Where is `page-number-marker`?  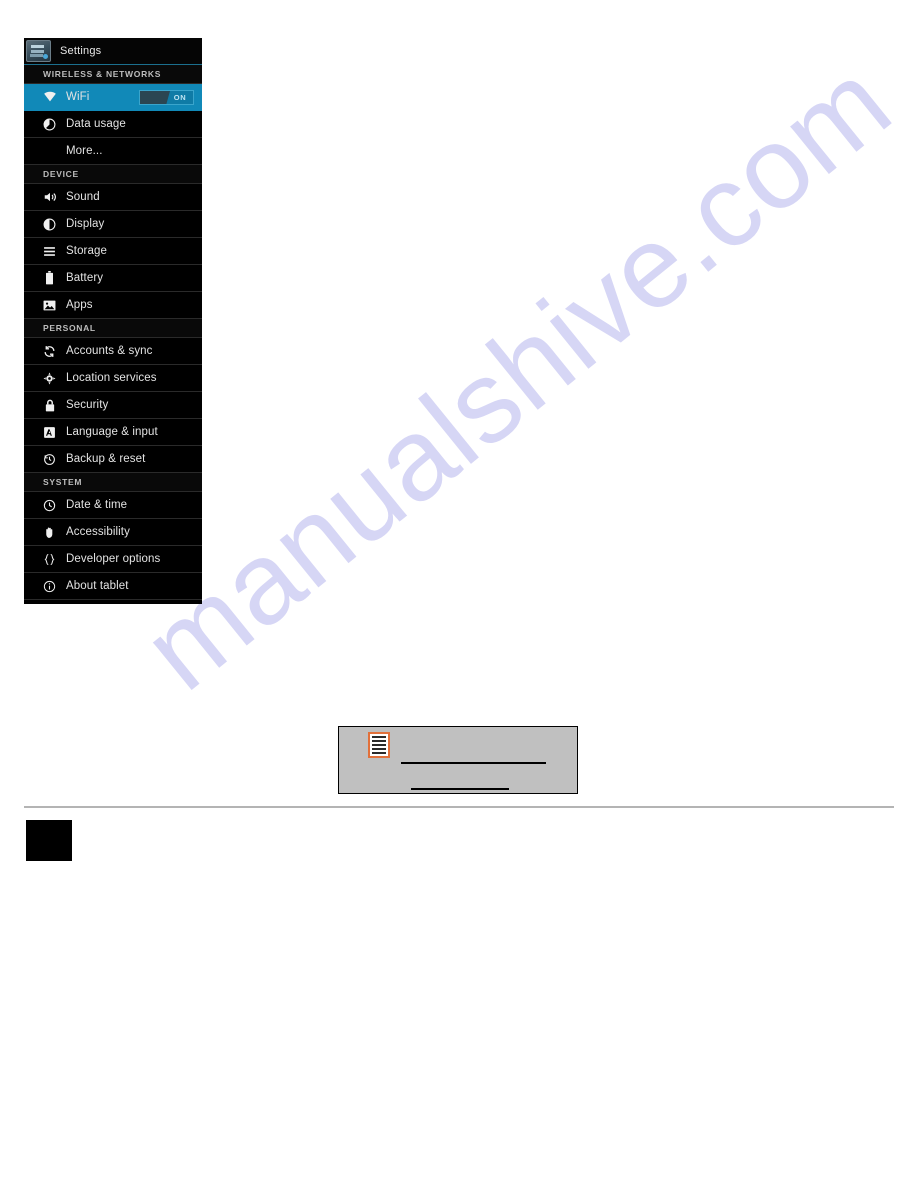
page-number-marker is located at coordinates (49, 840).